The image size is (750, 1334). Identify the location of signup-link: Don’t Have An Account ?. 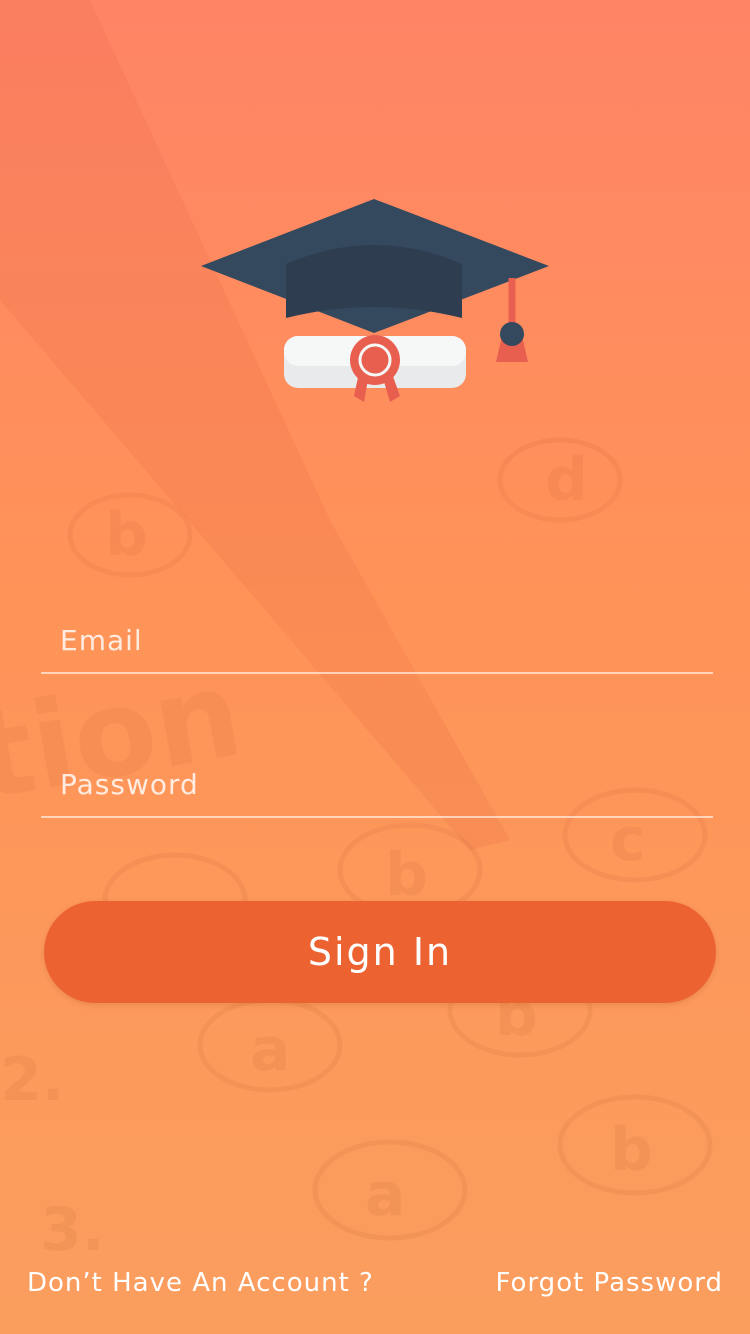
(200, 1283).